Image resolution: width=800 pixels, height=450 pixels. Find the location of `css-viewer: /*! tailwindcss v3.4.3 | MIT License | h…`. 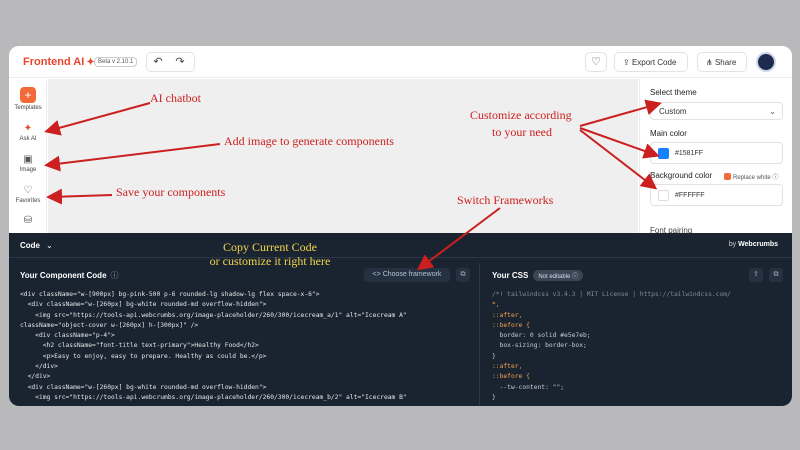

css-viewer: /*! tailwindcss v3.4.3 | MIT License | h… is located at coordinates (637, 348).